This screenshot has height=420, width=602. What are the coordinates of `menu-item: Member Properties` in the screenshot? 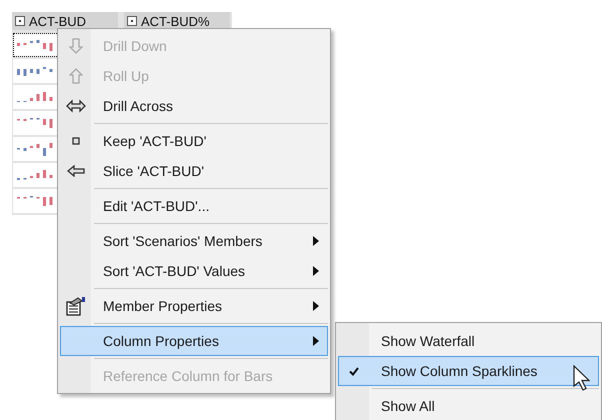 It's located at (194, 306).